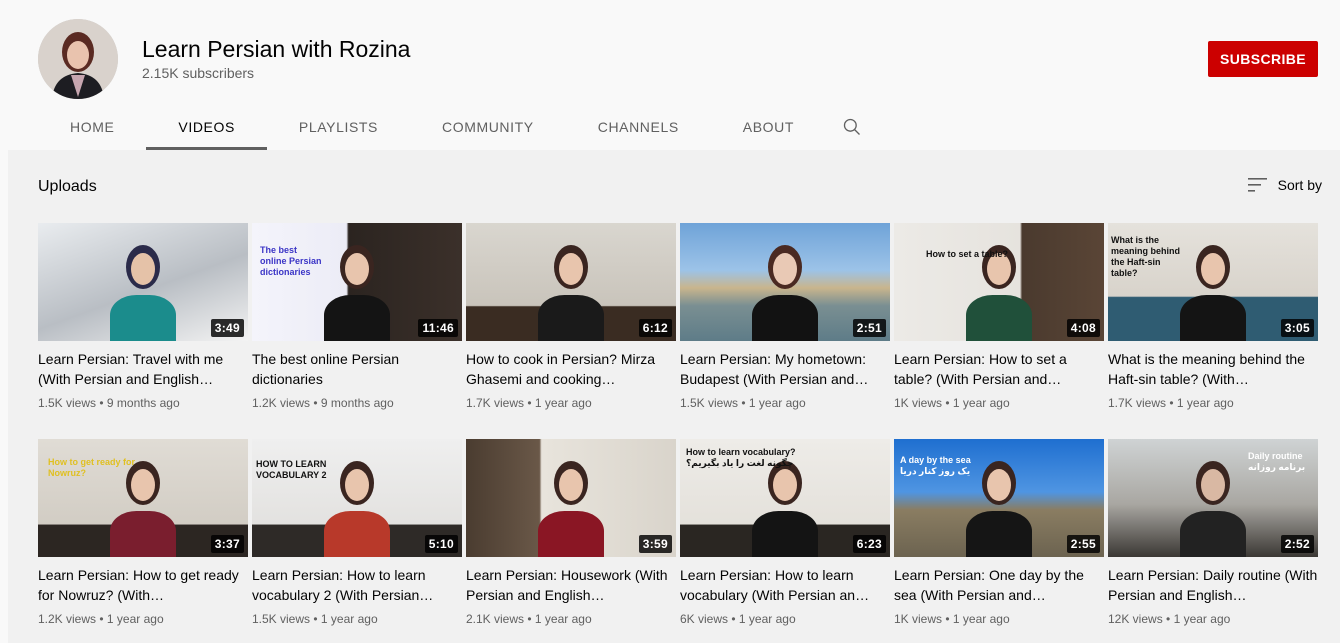  I want to click on video-meta: 12K views • 1 year ago, so click(1213, 619).